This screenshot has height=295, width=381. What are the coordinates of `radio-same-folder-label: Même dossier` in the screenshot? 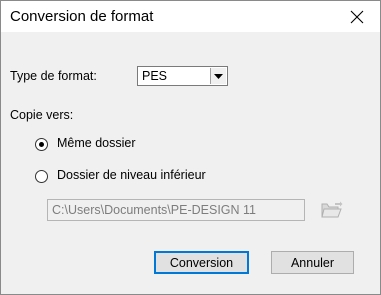 It's located at (96, 143).